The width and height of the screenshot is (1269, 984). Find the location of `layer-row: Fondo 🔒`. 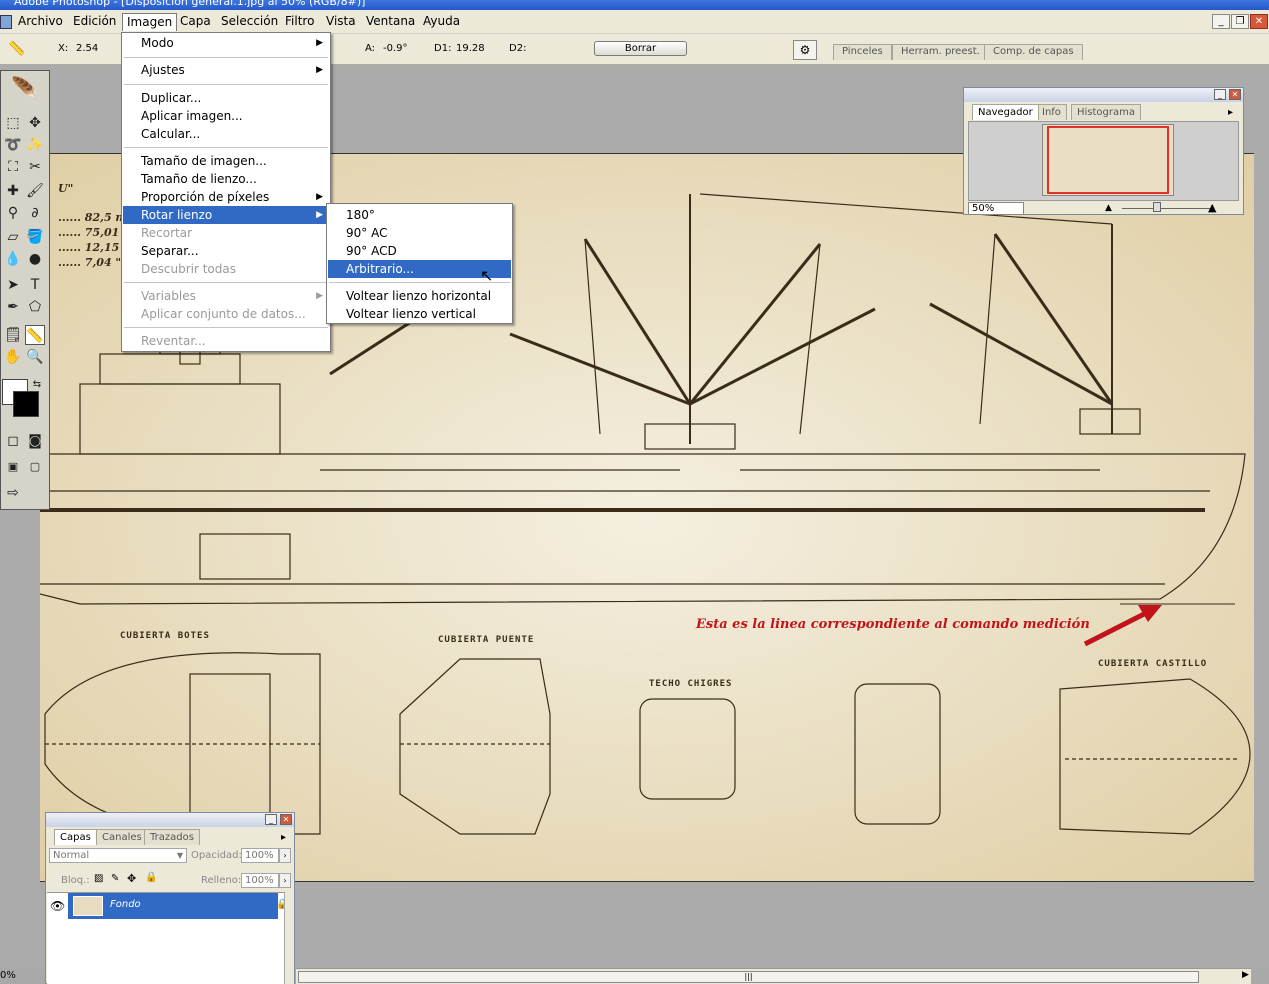

layer-row: Fondo 🔒 is located at coordinates (178, 906).